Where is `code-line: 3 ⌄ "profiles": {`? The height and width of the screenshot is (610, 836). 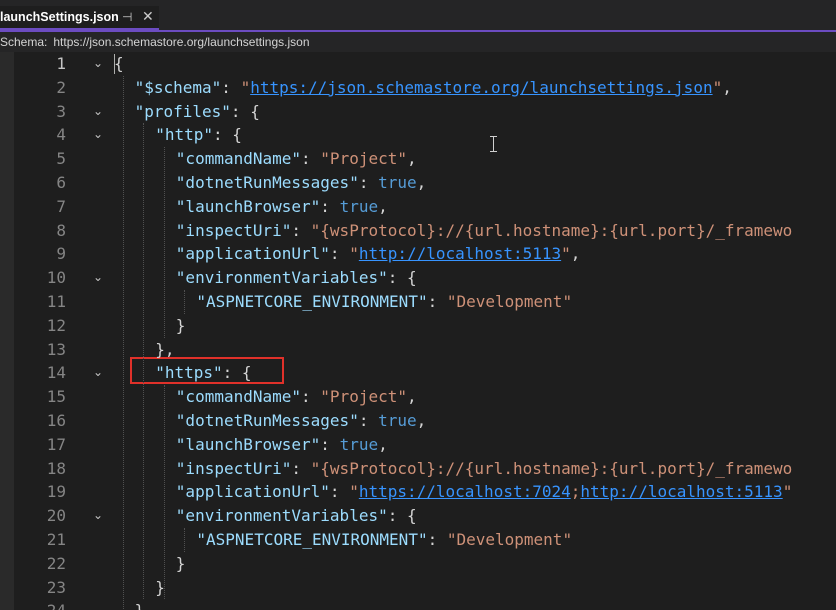 code-line: 3 ⌄ "profiles": { is located at coordinates (418, 112).